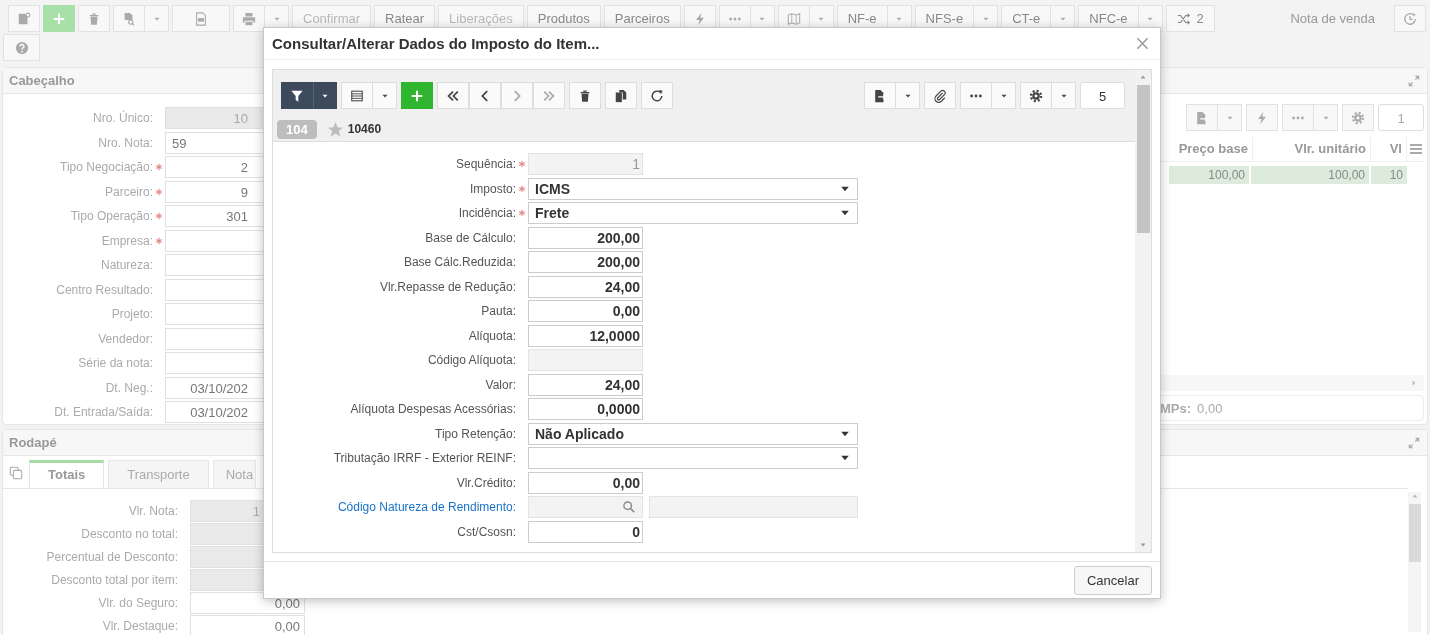 The height and width of the screenshot is (635, 1430). Describe the element at coordinates (470, 237) in the screenshot. I see `field-label: Base de Cálculo:` at that location.